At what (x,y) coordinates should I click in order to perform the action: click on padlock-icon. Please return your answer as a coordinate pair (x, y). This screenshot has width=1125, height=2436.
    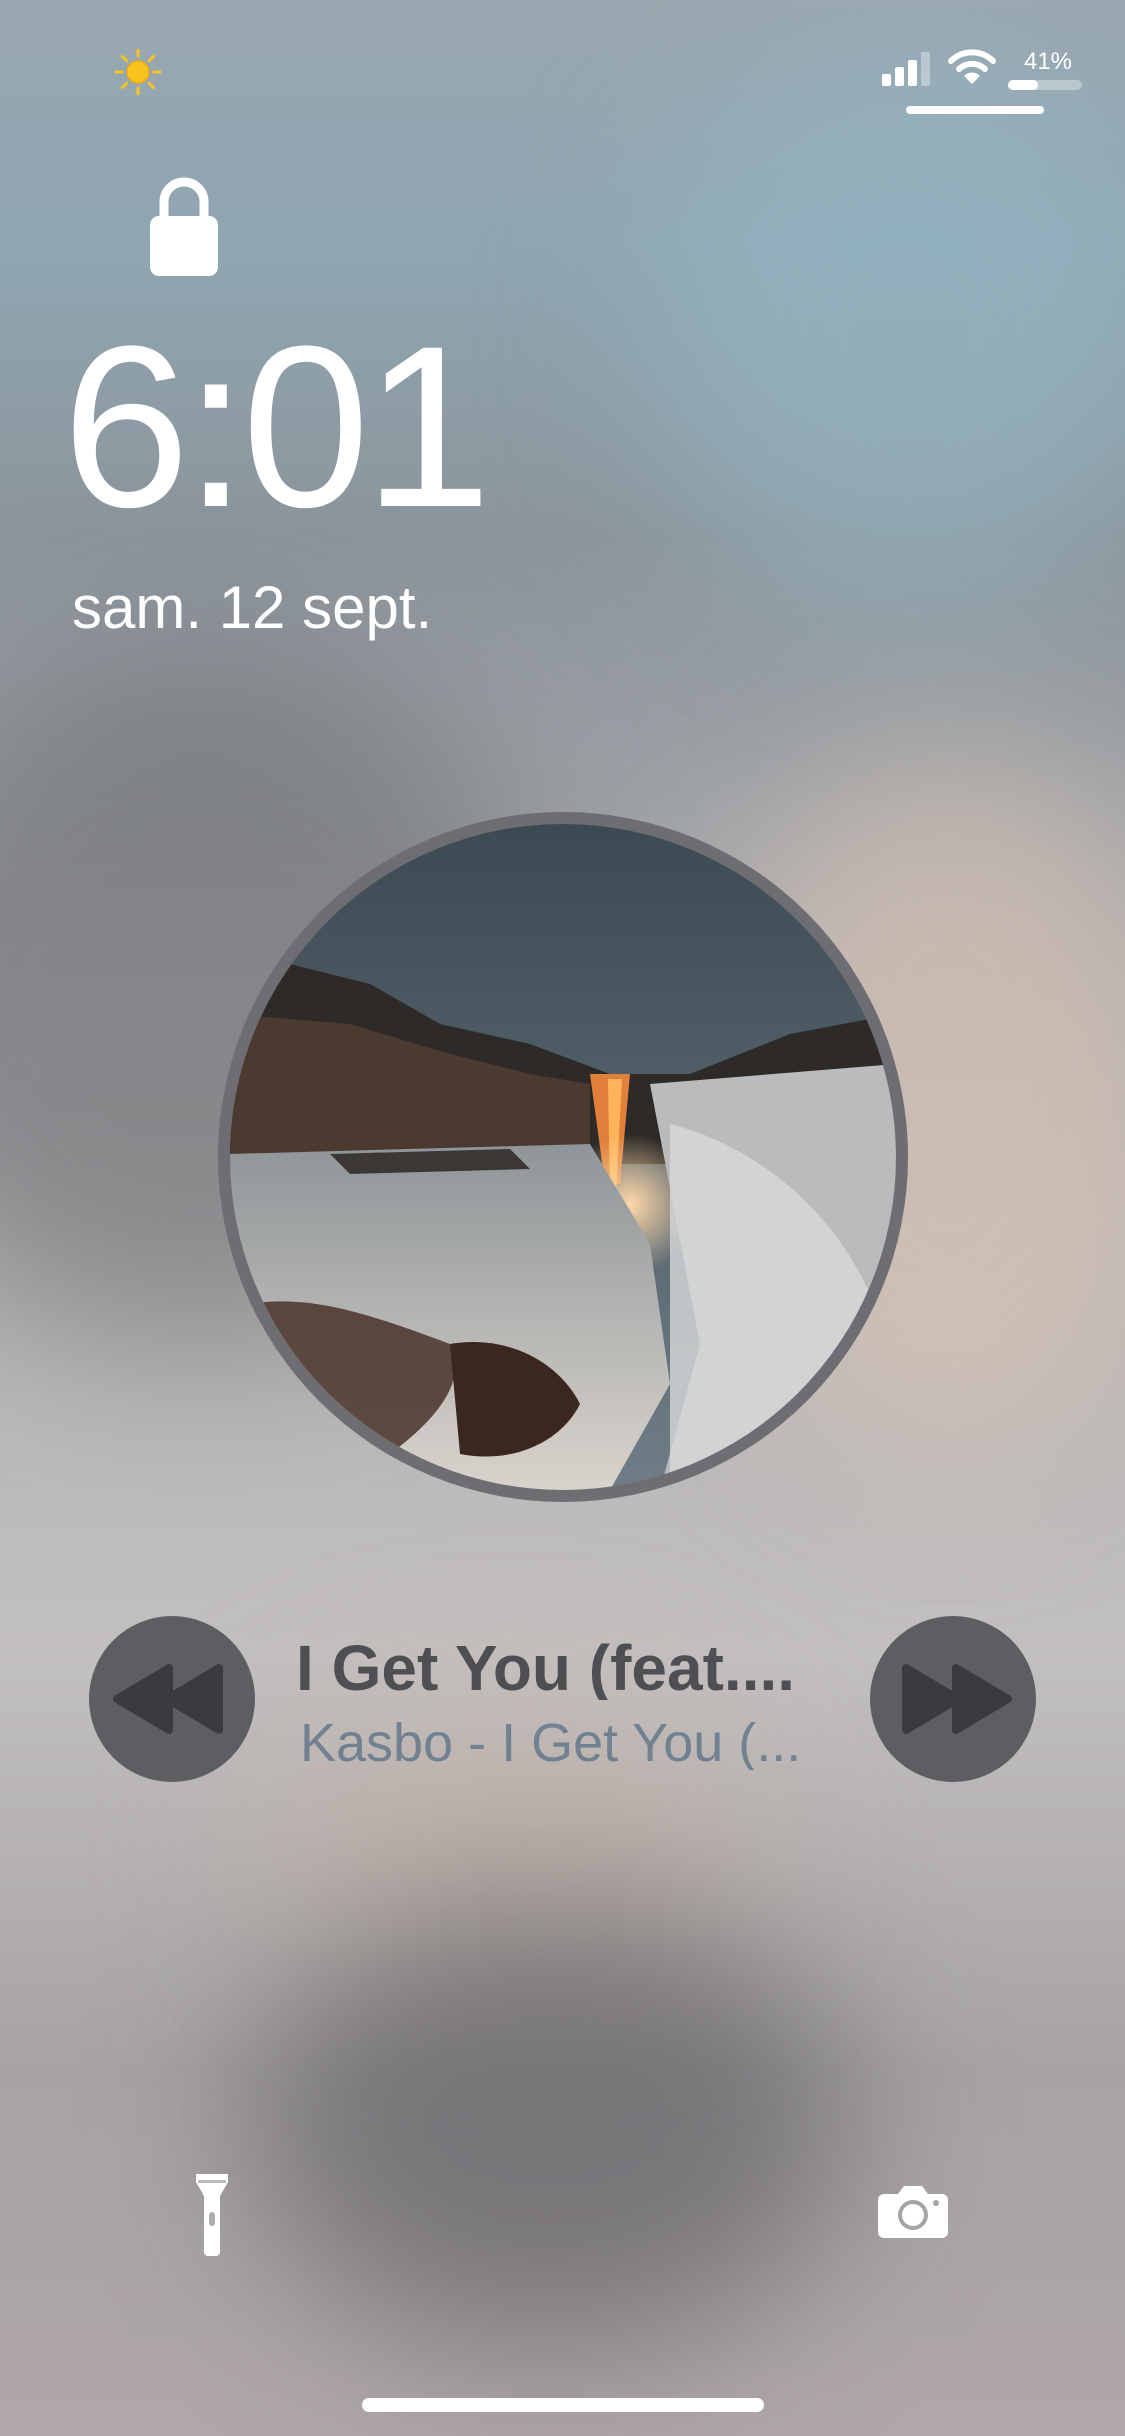
    Looking at the image, I should click on (184, 226).